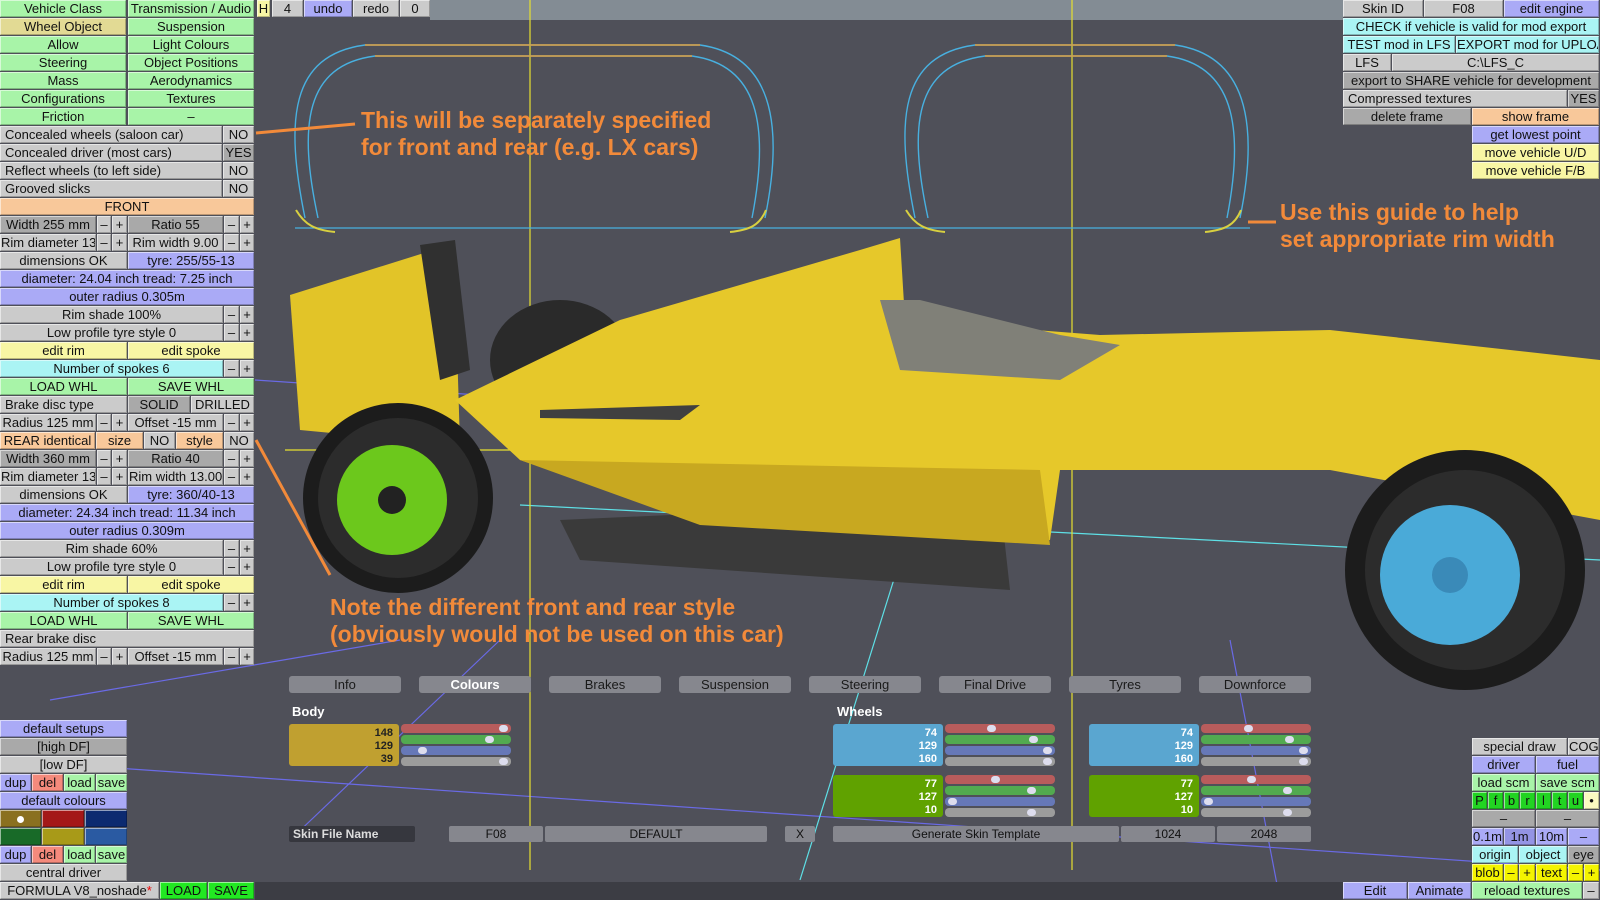  What do you see at coordinates (1495, 854) in the screenshot?
I see `origin-button: origin` at bounding box center [1495, 854].